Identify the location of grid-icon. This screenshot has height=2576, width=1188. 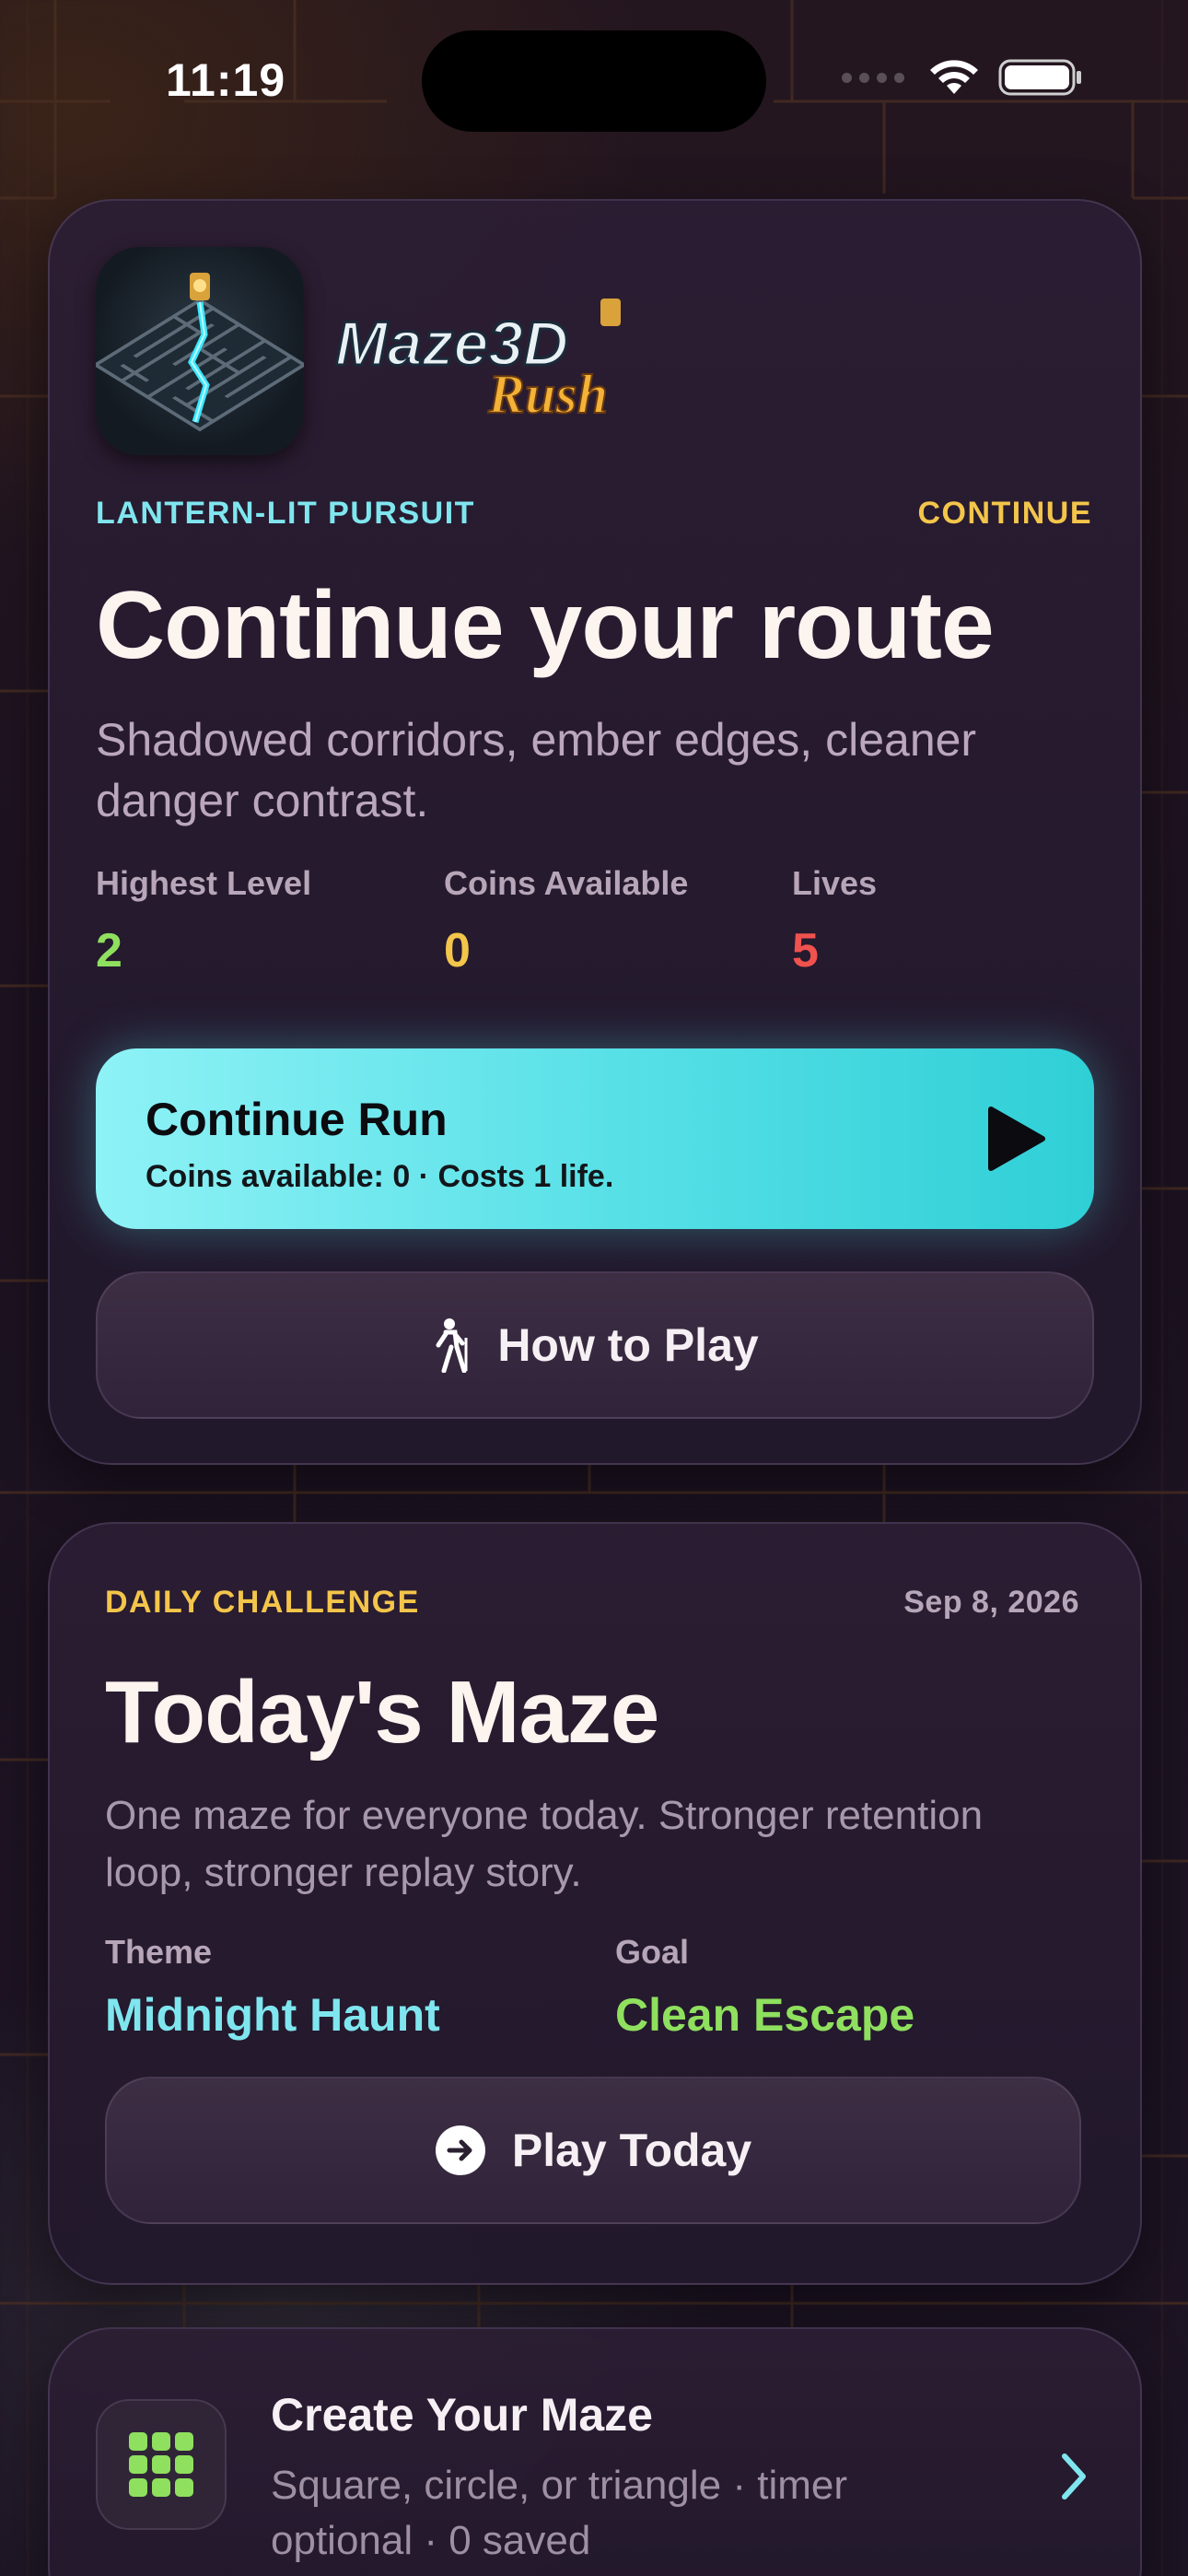
(161, 2464).